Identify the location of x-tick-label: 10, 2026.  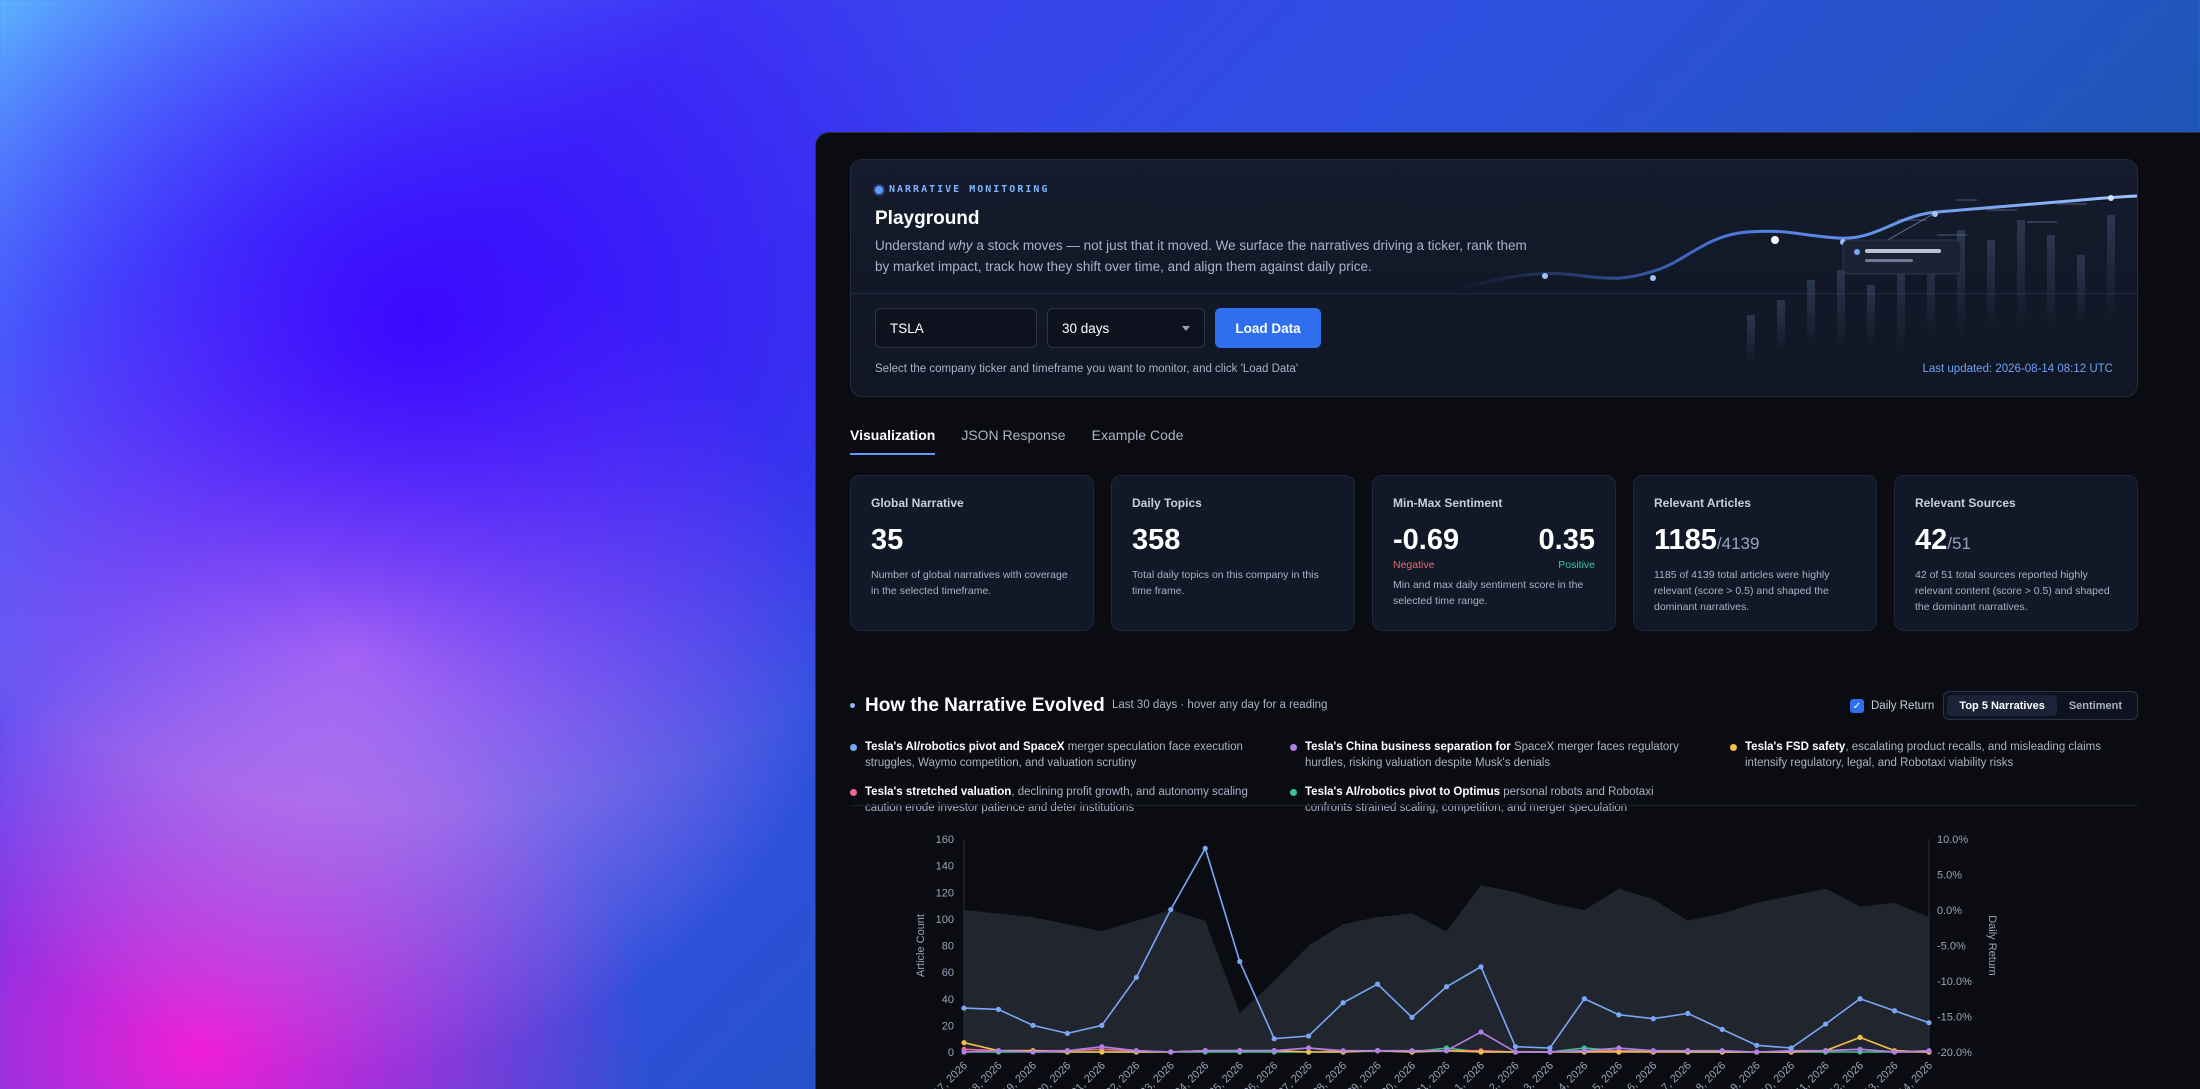
(1777, 1074).